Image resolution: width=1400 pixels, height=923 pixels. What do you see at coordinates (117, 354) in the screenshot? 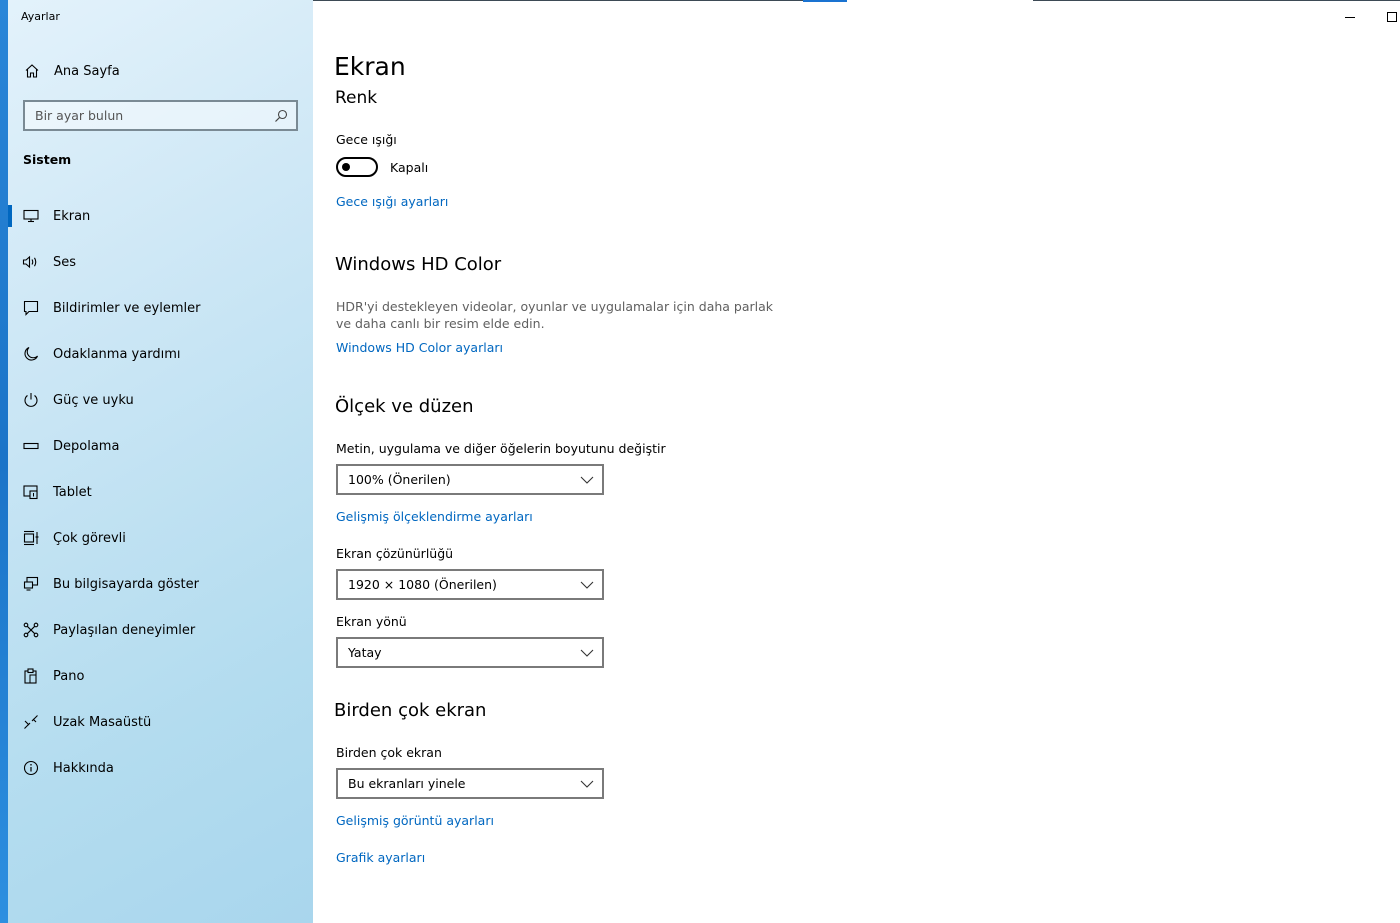
I see `sidebar-item-label: Odaklanma yardımı` at bounding box center [117, 354].